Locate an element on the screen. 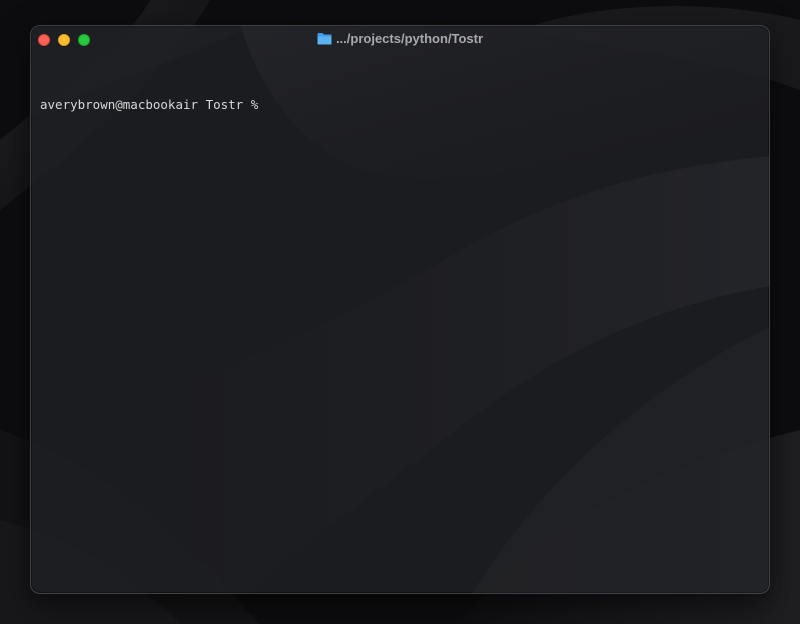 The width and height of the screenshot is (800, 624). window-title: .../projects/python/Tostr is located at coordinates (400, 39).